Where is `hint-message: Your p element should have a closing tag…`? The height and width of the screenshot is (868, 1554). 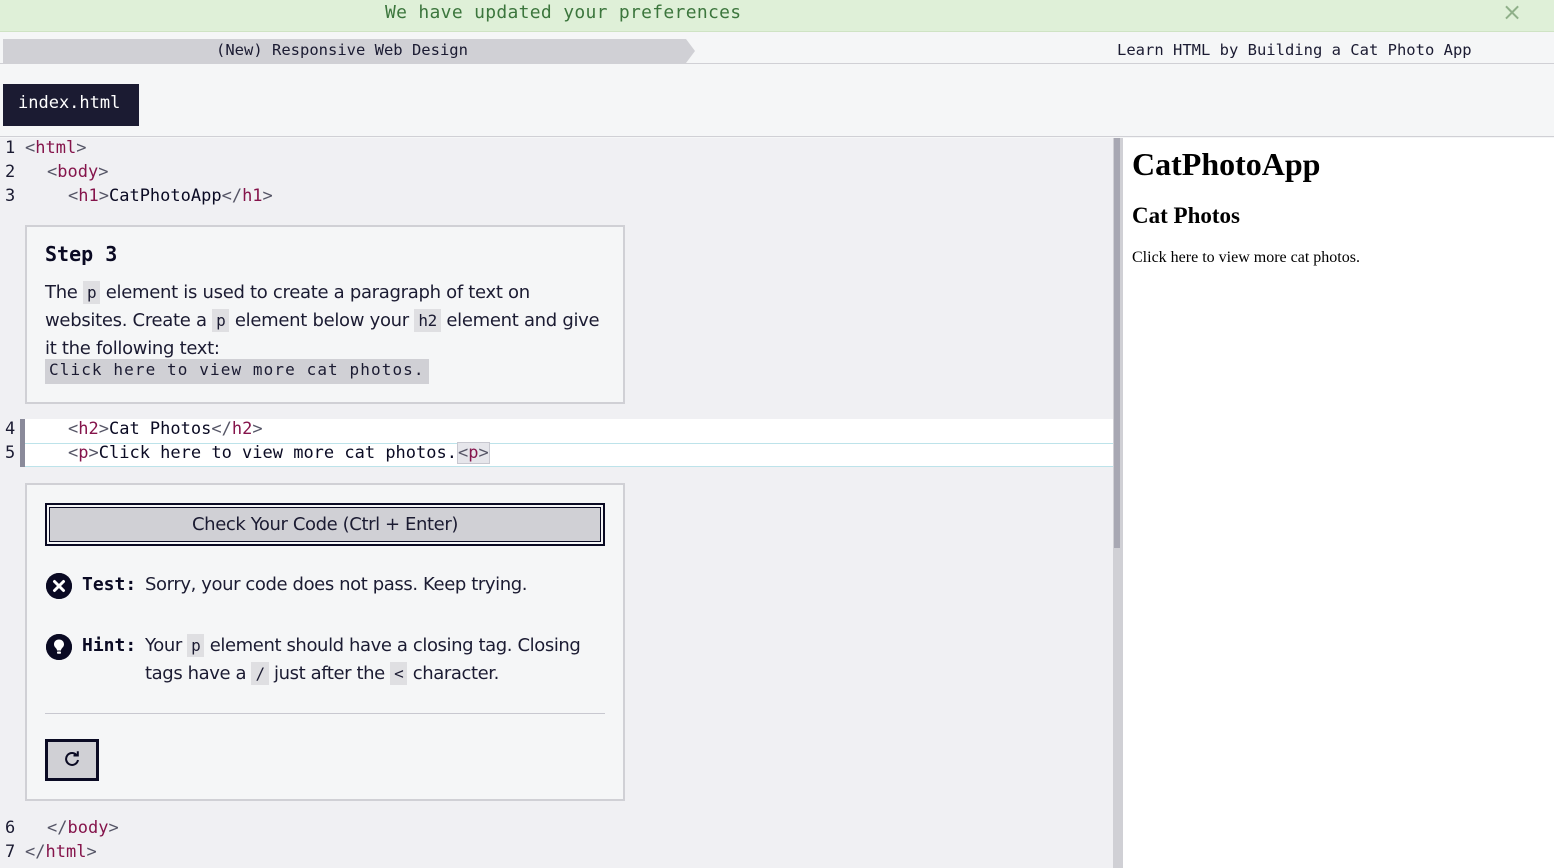 hint-message: Your p element should have a closing tag… is located at coordinates (370, 660).